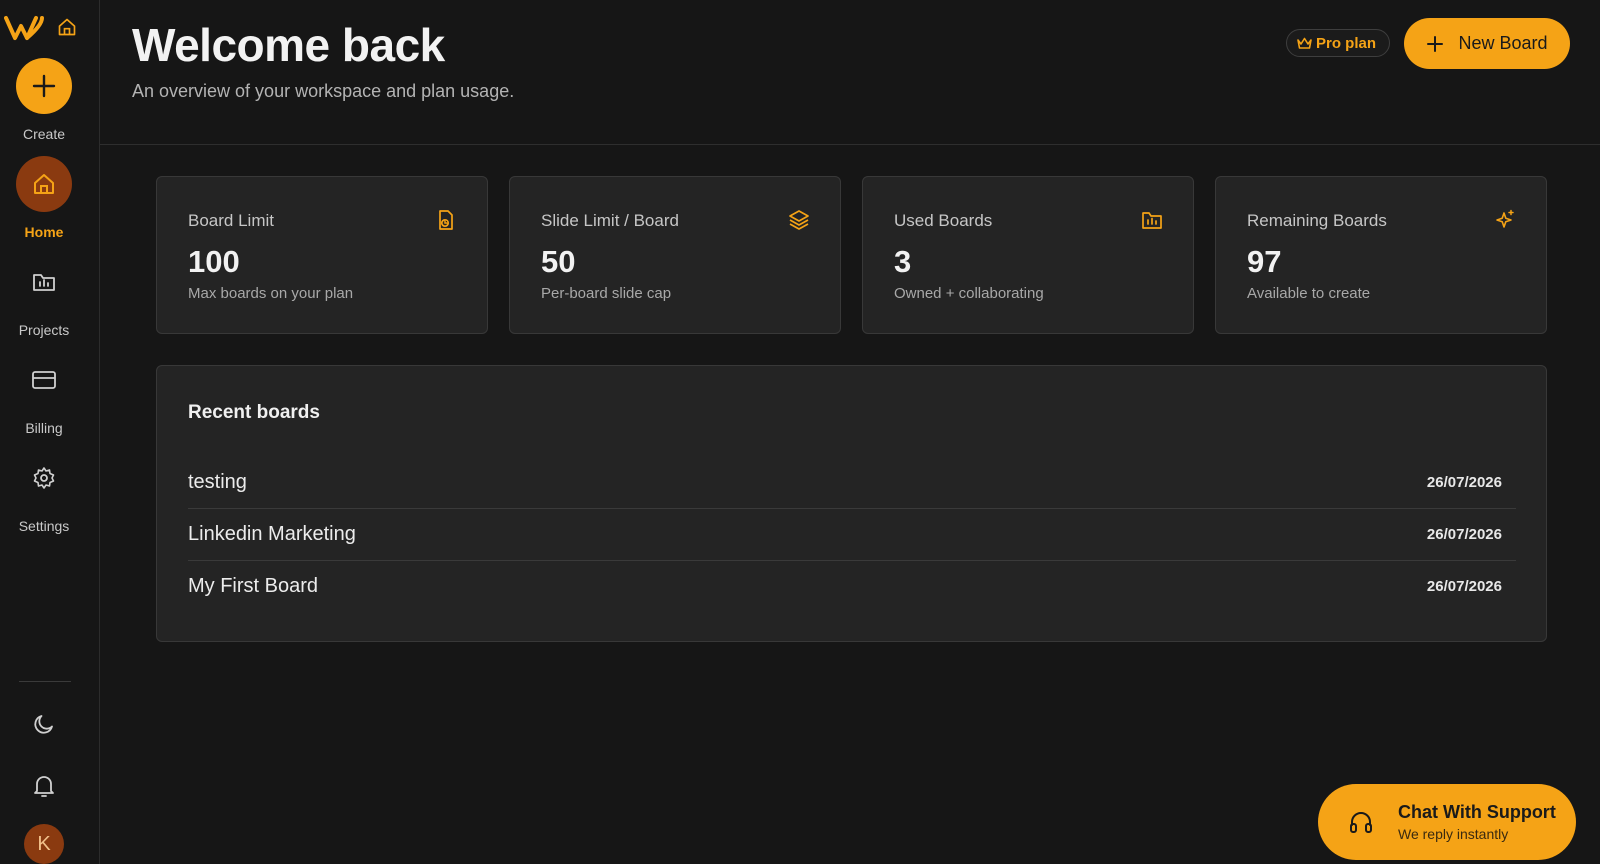 The height and width of the screenshot is (864, 1600). Describe the element at coordinates (943, 220) in the screenshot. I see `stat-label: Used Boards` at that location.